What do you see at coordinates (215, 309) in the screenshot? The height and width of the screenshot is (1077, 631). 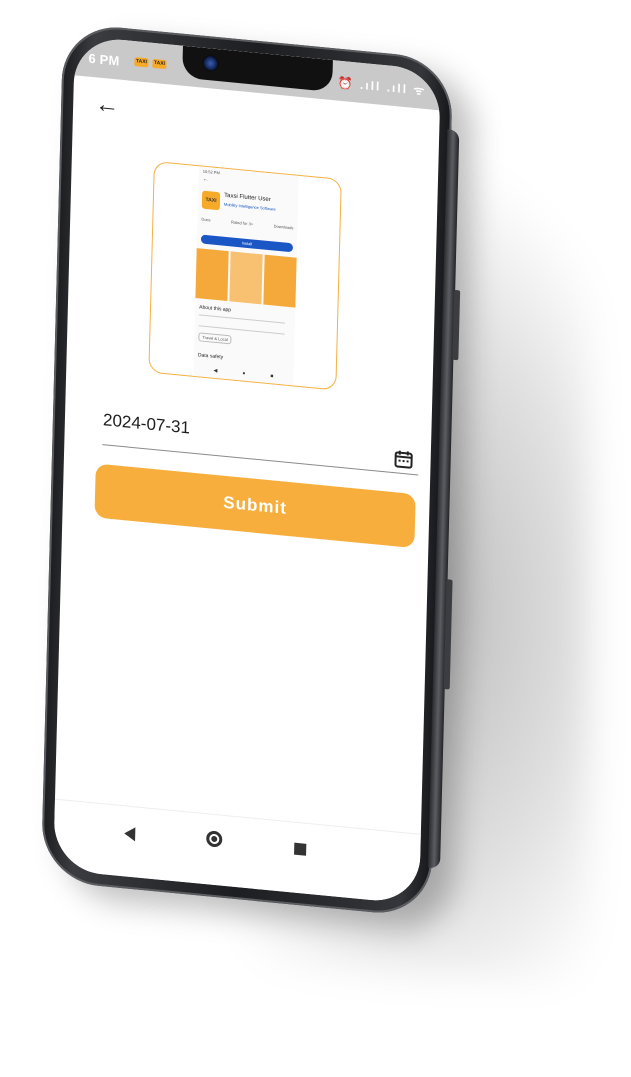 I see `mini-about-title: About this app` at bounding box center [215, 309].